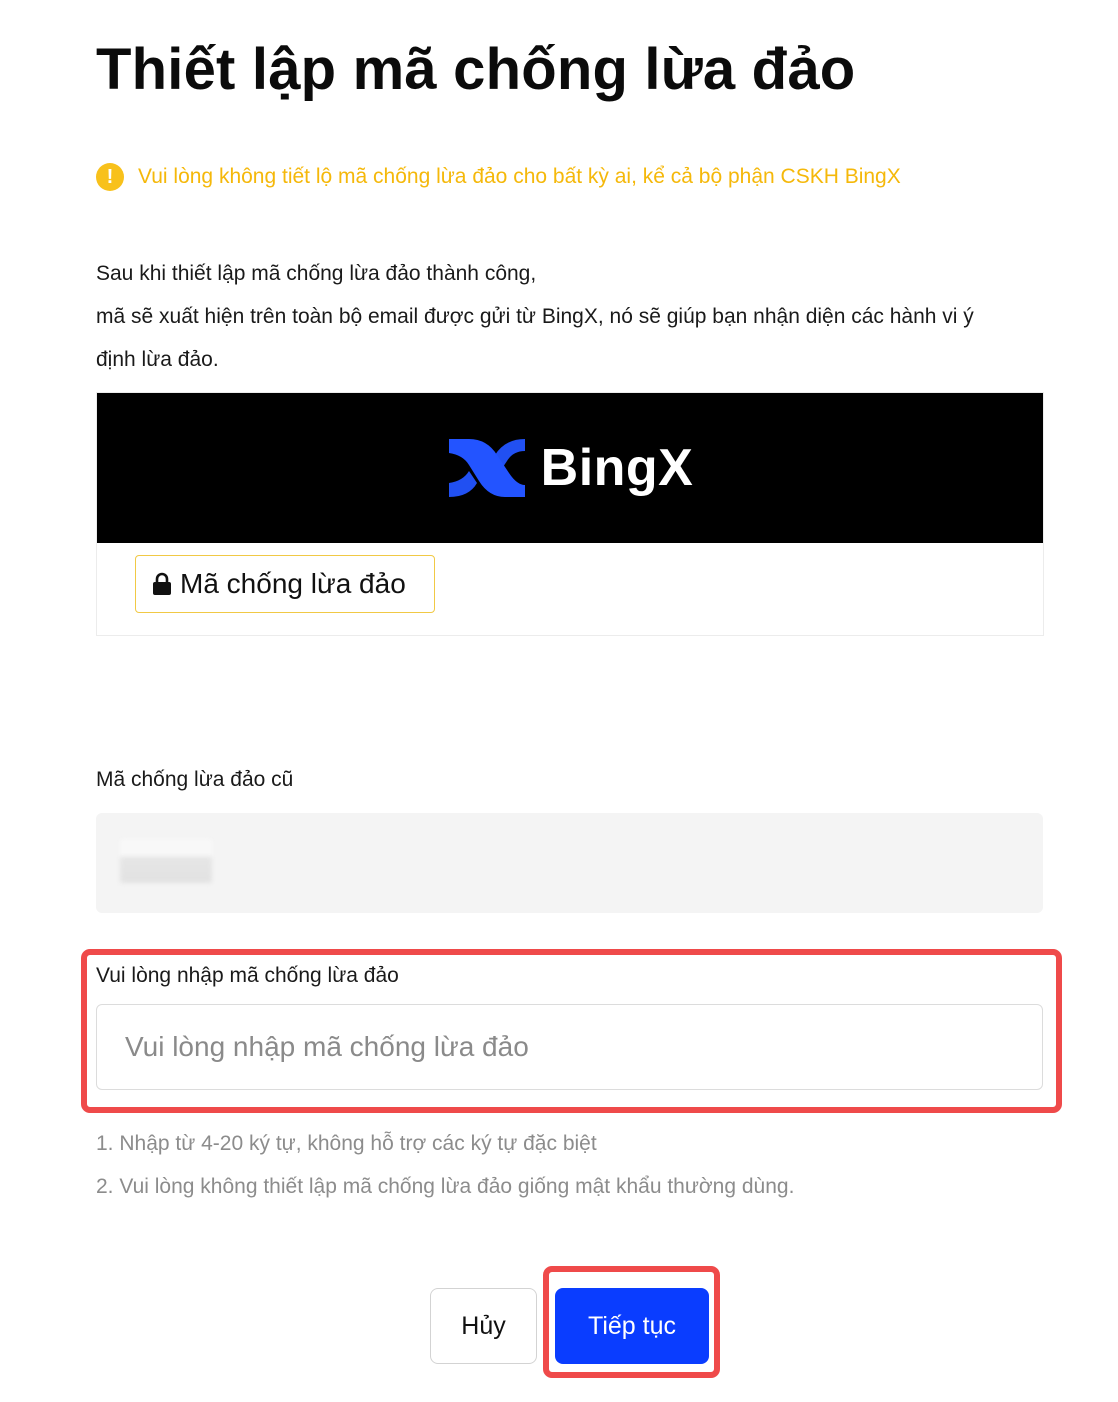 This screenshot has height=1402, width=1118. I want to click on brand-name: BingX, so click(617, 468).